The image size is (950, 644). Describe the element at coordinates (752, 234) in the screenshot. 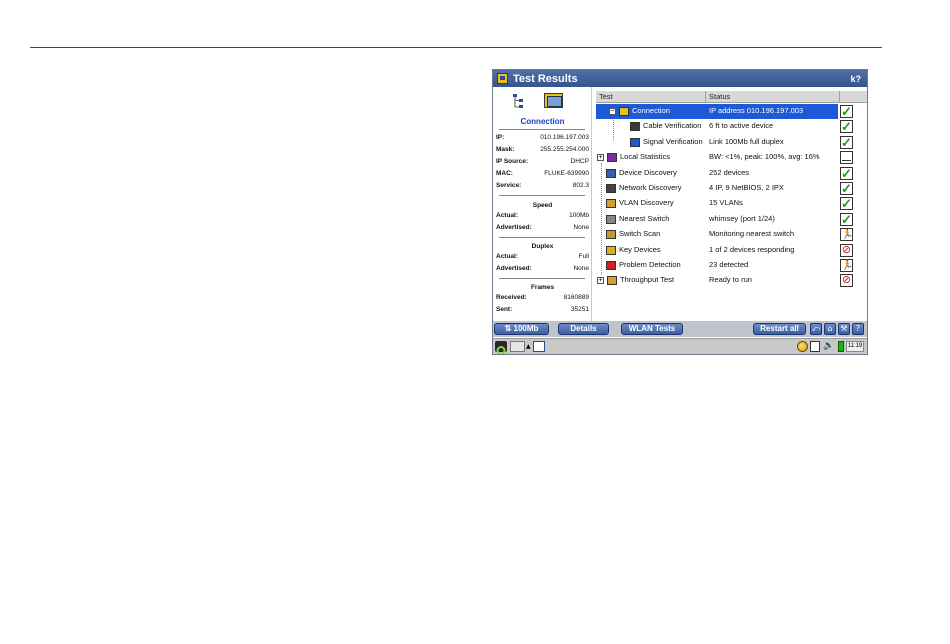

I see `test-status-cell: Monitoring nearest switch` at that location.